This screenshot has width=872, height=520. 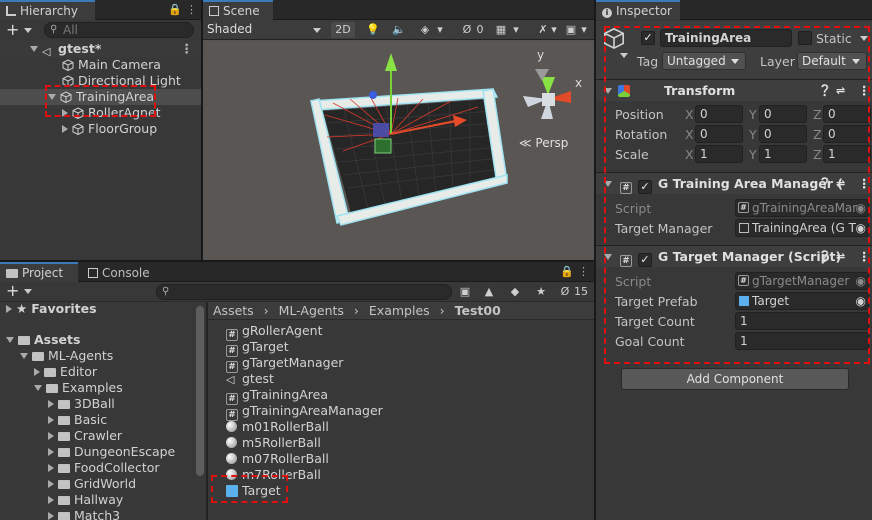 I want to click on static-checkbox, so click(x=805, y=38).